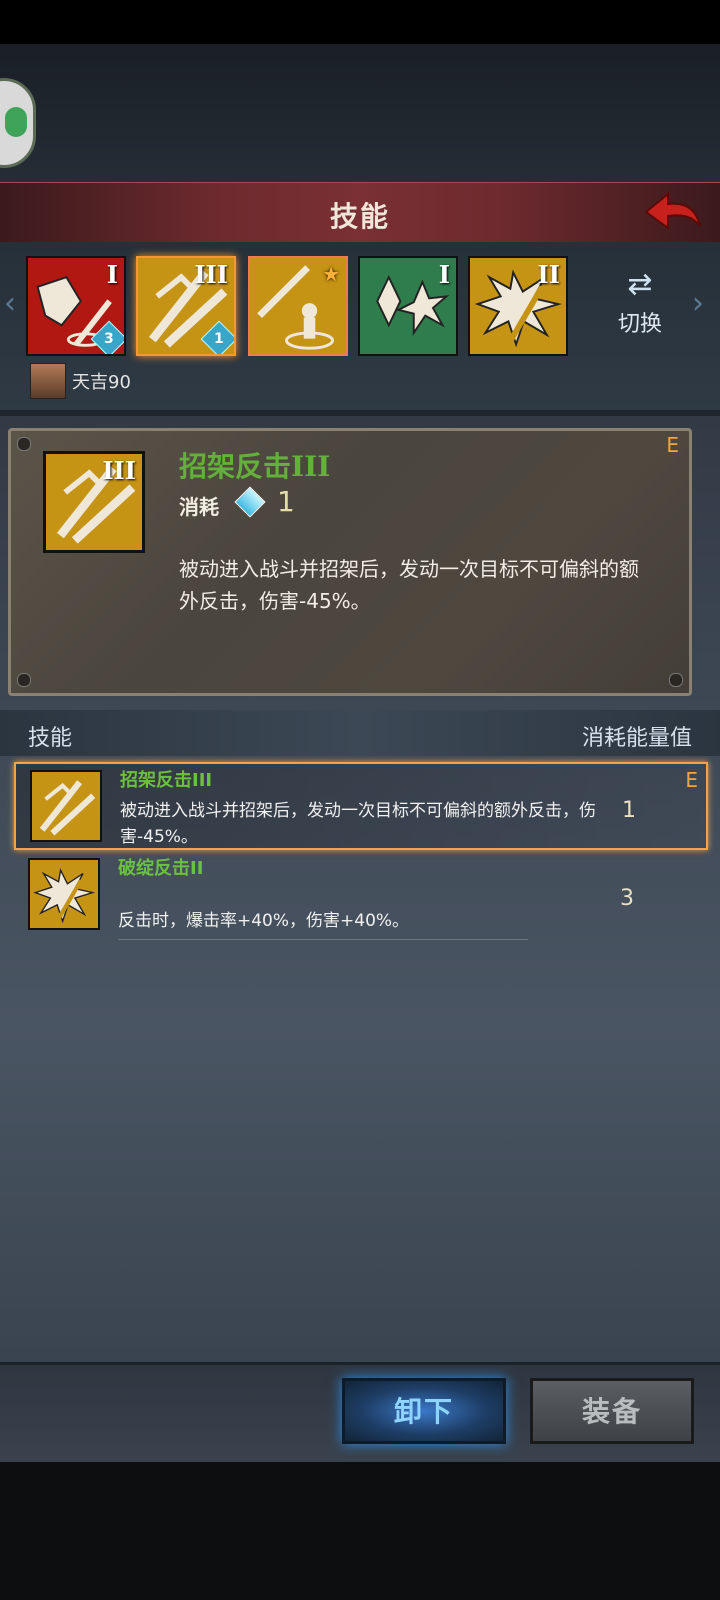 This screenshot has width=720, height=1600. What do you see at coordinates (612, 1411) in the screenshot?
I see `equip-button: 装备` at bounding box center [612, 1411].